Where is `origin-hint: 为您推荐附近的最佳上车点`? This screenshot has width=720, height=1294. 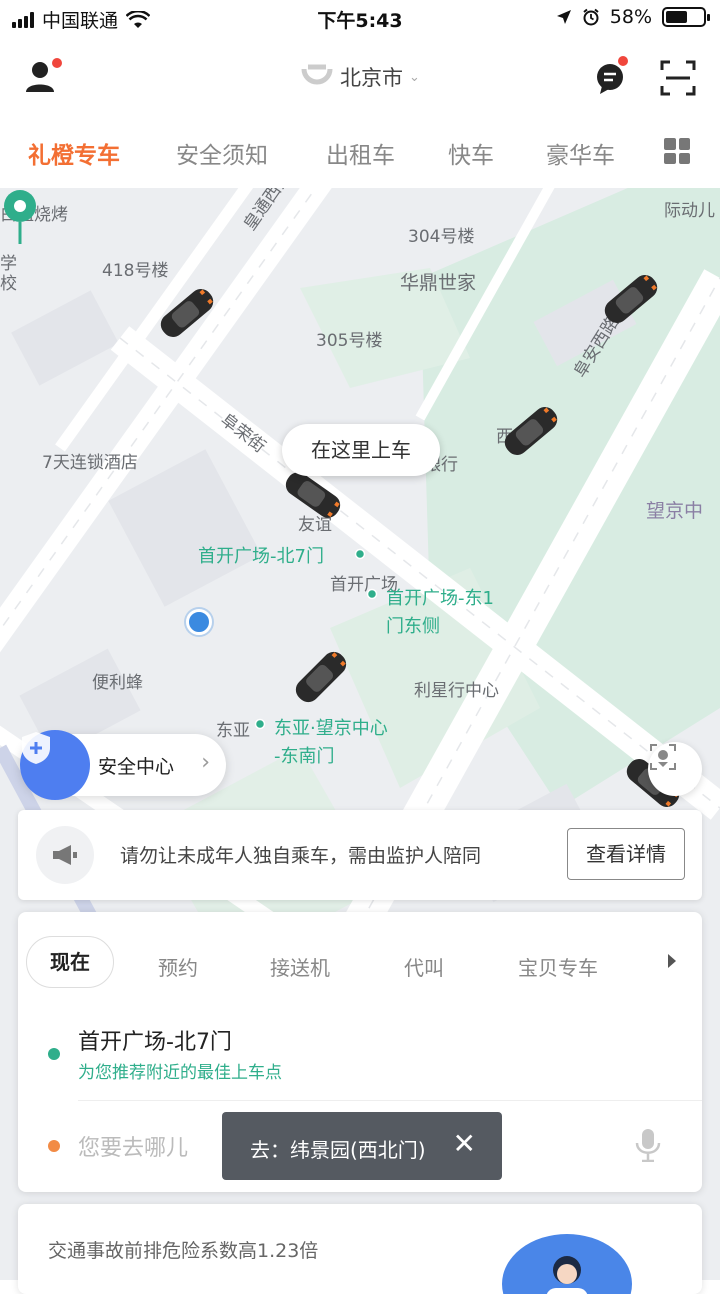 origin-hint: 为您推荐附近的最佳上车点 is located at coordinates (180, 1073).